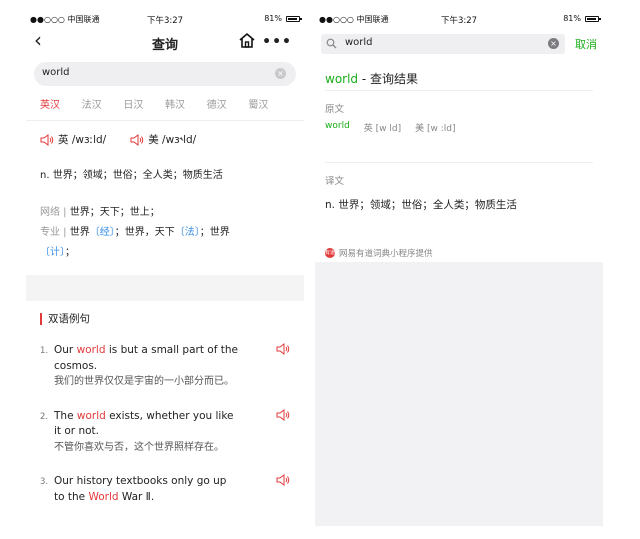 This screenshot has width=640, height=539. Describe the element at coordinates (165, 243) in the screenshot. I see `pro-definition: 专业 | 世界〔经〕；世界，天下〔法〕；世界〔计〕；` at that location.